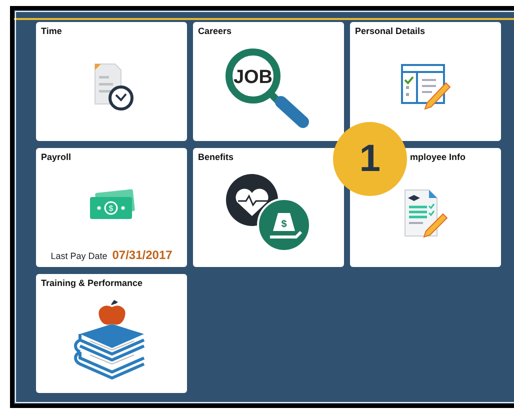 Image resolution: width=514 pixels, height=413 pixels. Describe the element at coordinates (268, 81) in the screenshot. I see `homepage-tile: Careers JOB` at that location.